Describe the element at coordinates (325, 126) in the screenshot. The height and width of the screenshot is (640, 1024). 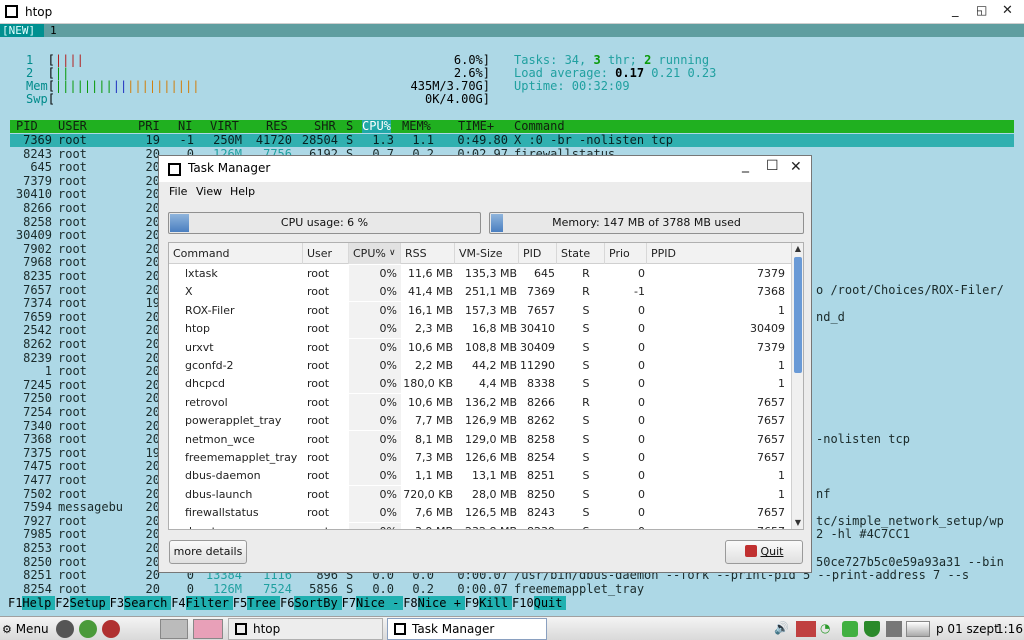
I see `col-shr: SHR` at that location.